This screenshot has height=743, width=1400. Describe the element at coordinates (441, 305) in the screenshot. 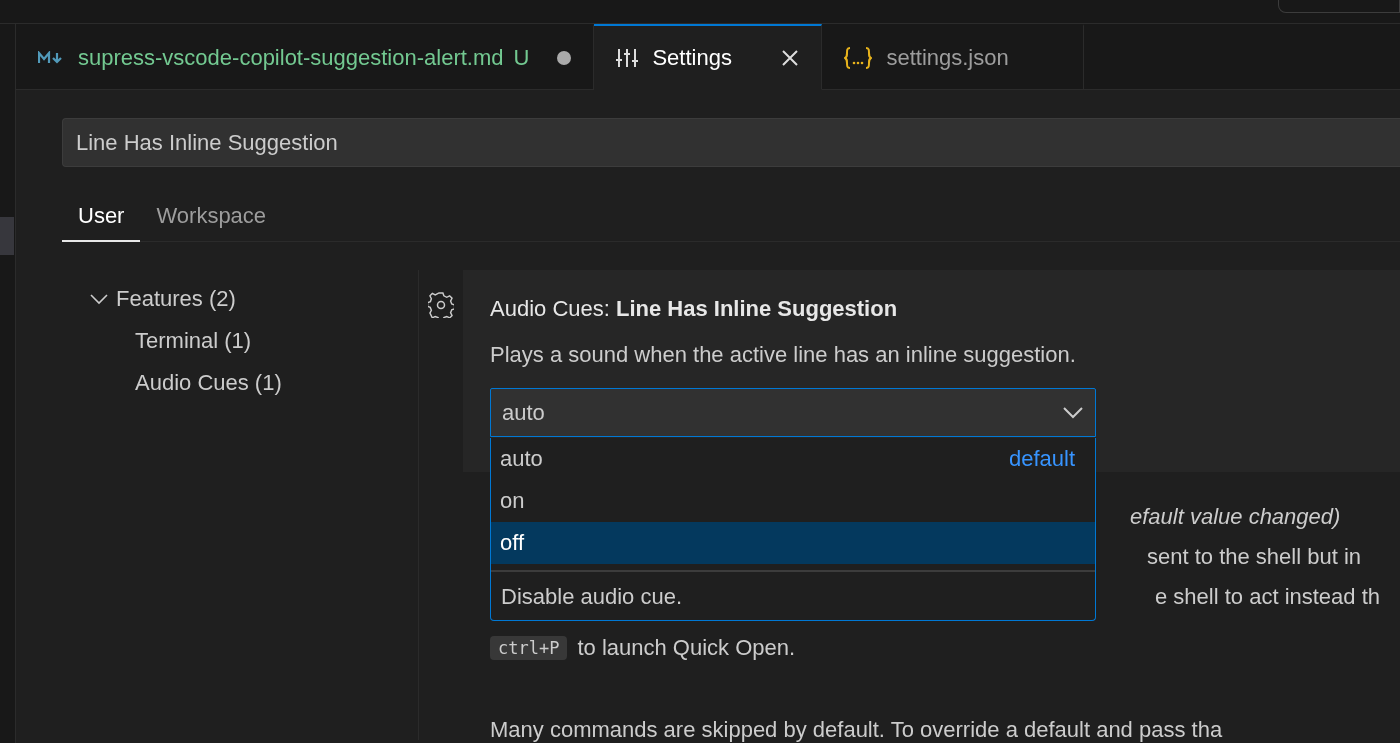

I see `settings-icon` at that location.